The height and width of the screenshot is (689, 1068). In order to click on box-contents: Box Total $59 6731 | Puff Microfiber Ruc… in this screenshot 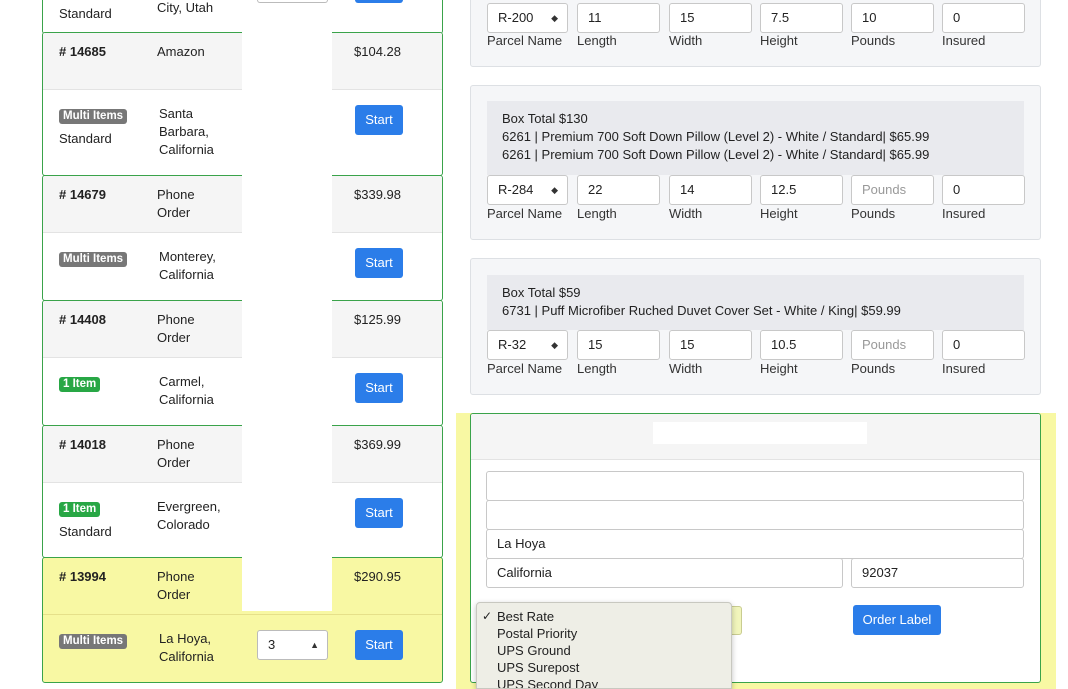, I will do `click(755, 302)`.